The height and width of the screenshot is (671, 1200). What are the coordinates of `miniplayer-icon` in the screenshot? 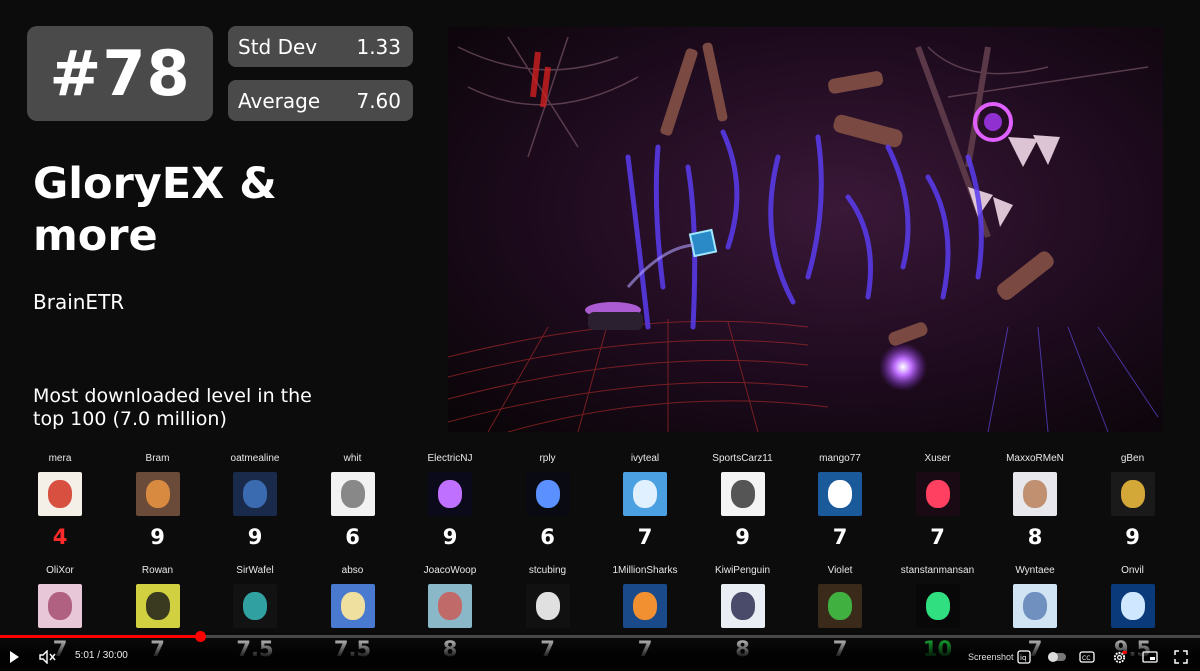 It's located at (1150, 657).